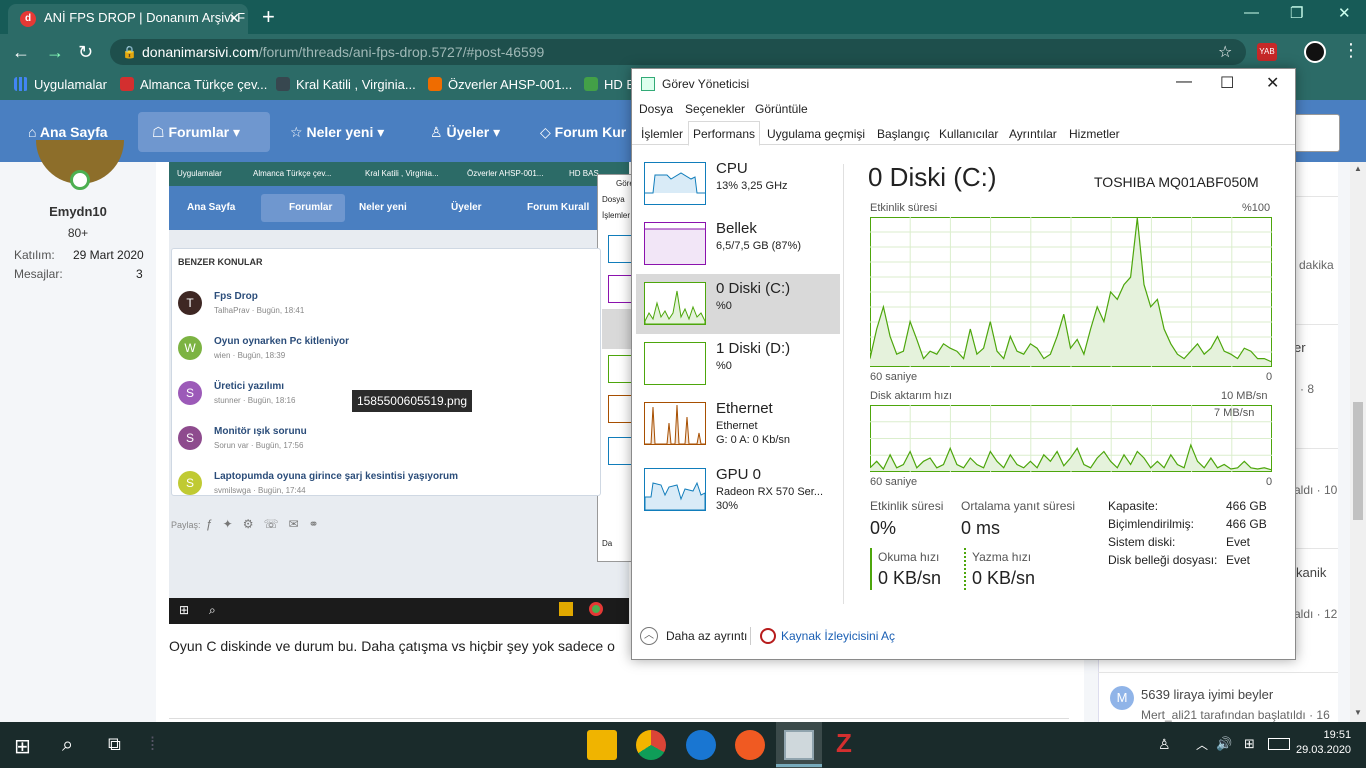 Image resolution: width=1366 pixels, height=768 pixels. I want to click on avatar: S, so click(190, 483).